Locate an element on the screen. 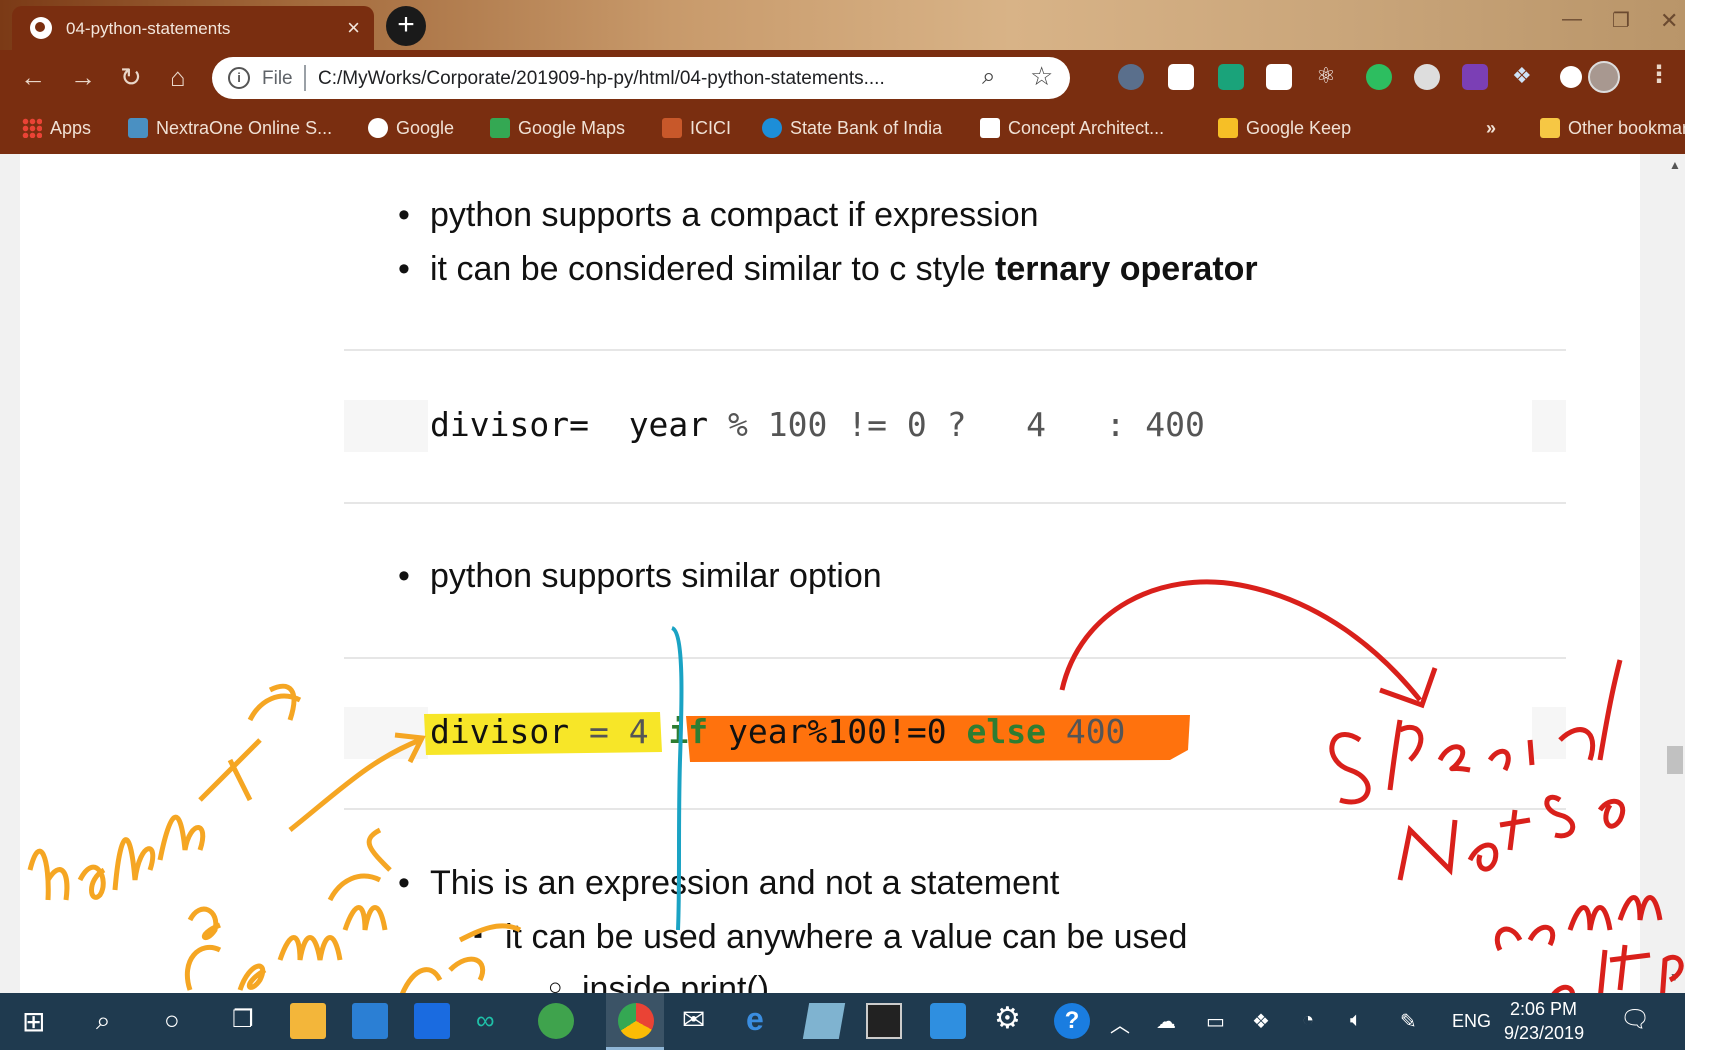 This screenshot has height=1050, width=1736. pen-icon: ✎ is located at coordinates (1408, 1021).